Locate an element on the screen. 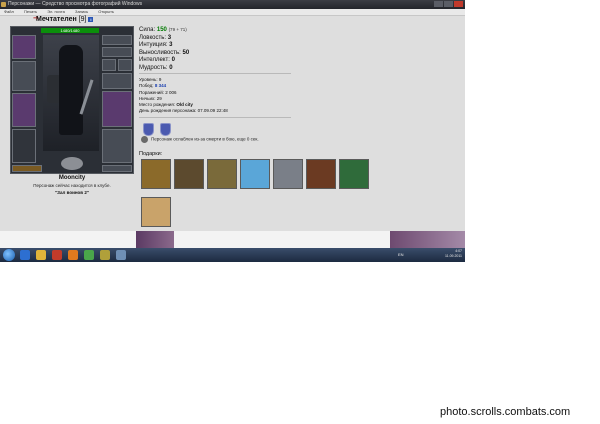 This screenshot has height=424, width=600. info-value: 29 is located at coordinates (159, 98).